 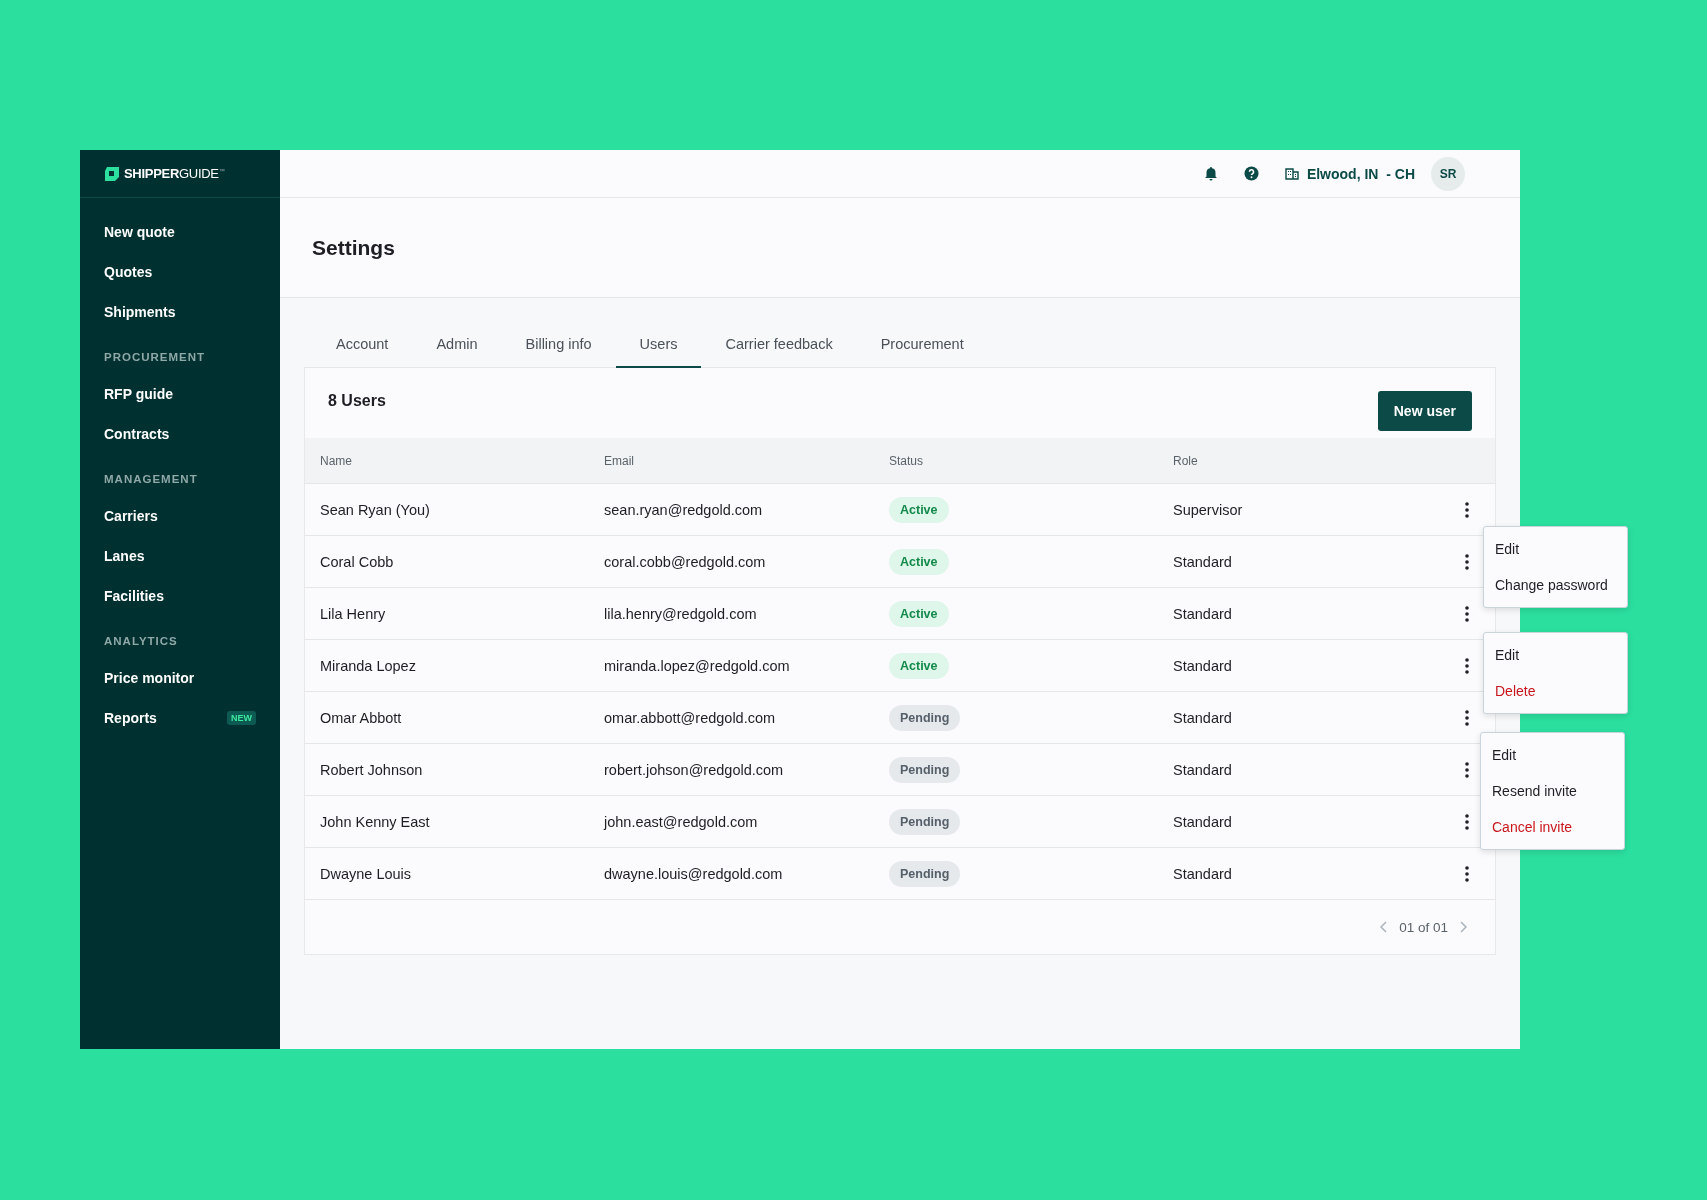 I want to click on table-cell-text: Robert Johnson, so click(x=372, y=769).